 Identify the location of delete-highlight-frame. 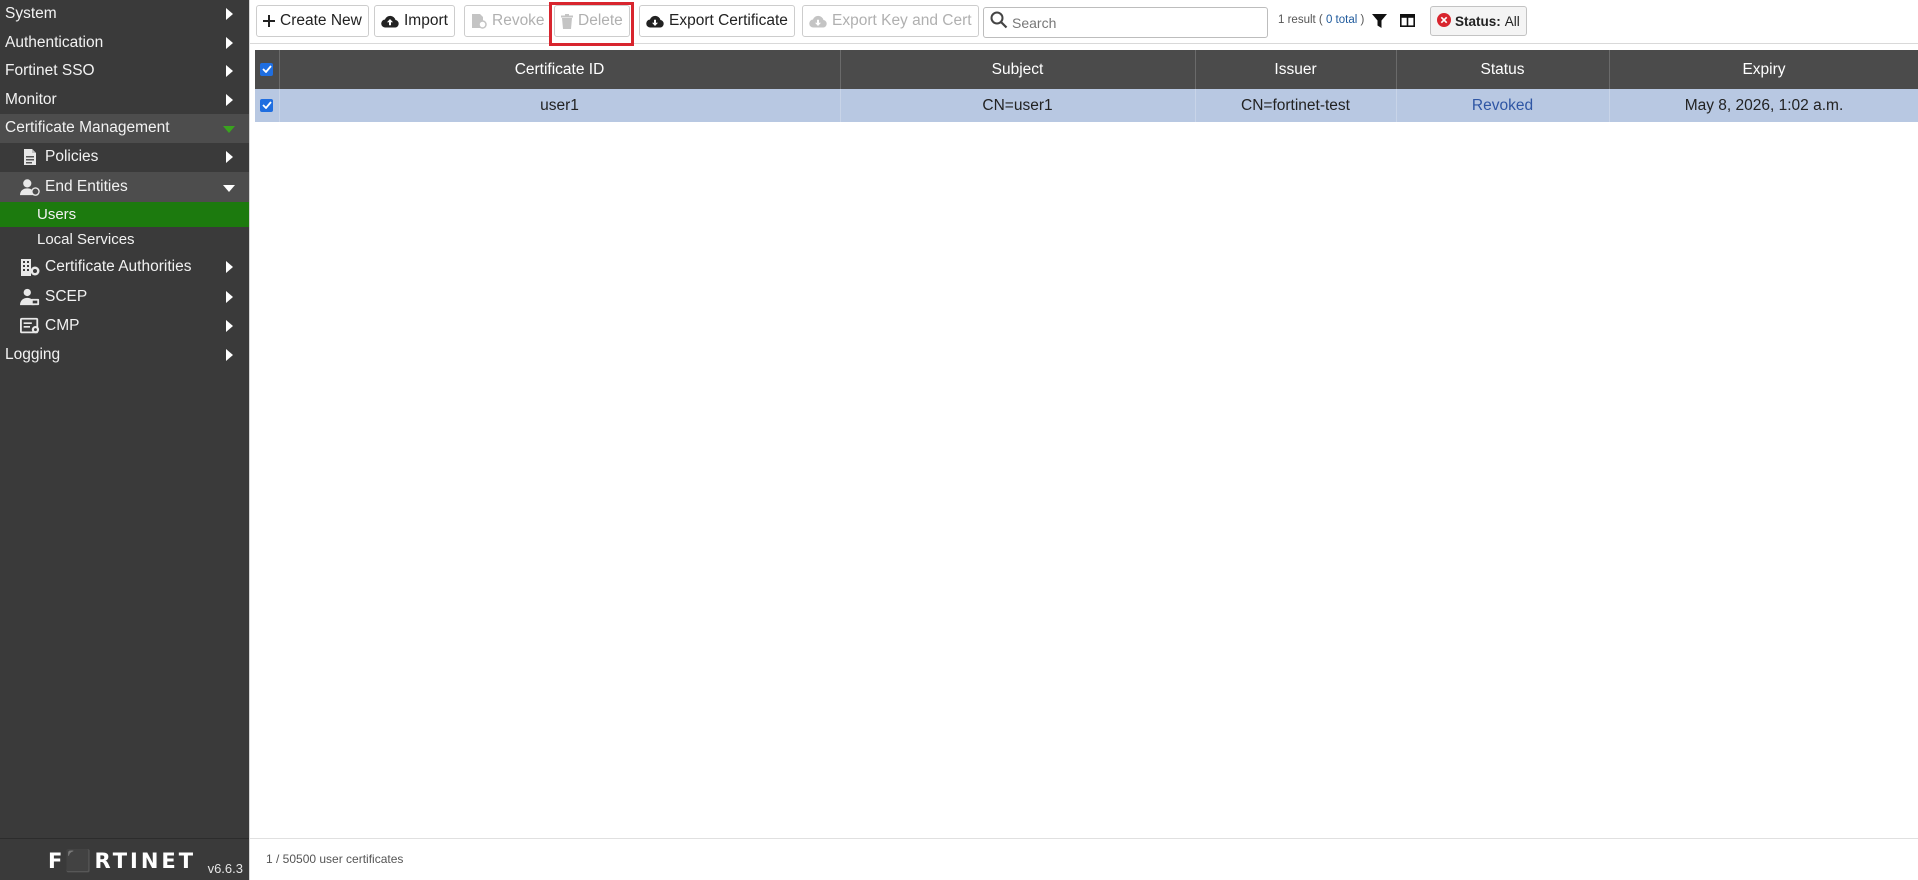
(591, 24).